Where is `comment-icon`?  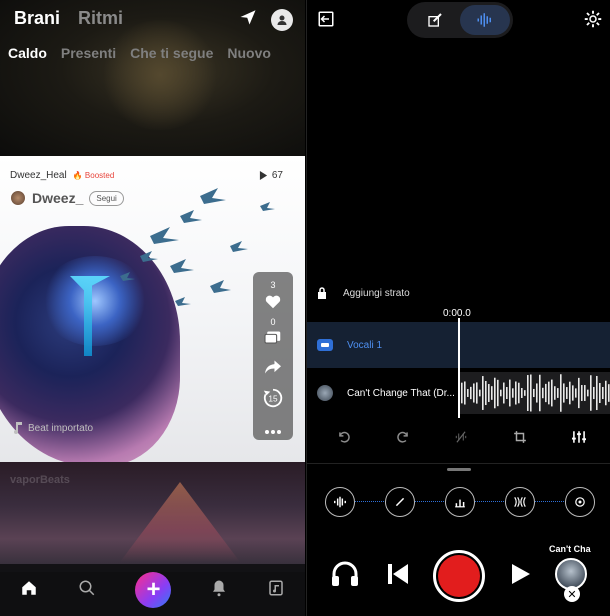 comment-icon is located at coordinates (273, 337).